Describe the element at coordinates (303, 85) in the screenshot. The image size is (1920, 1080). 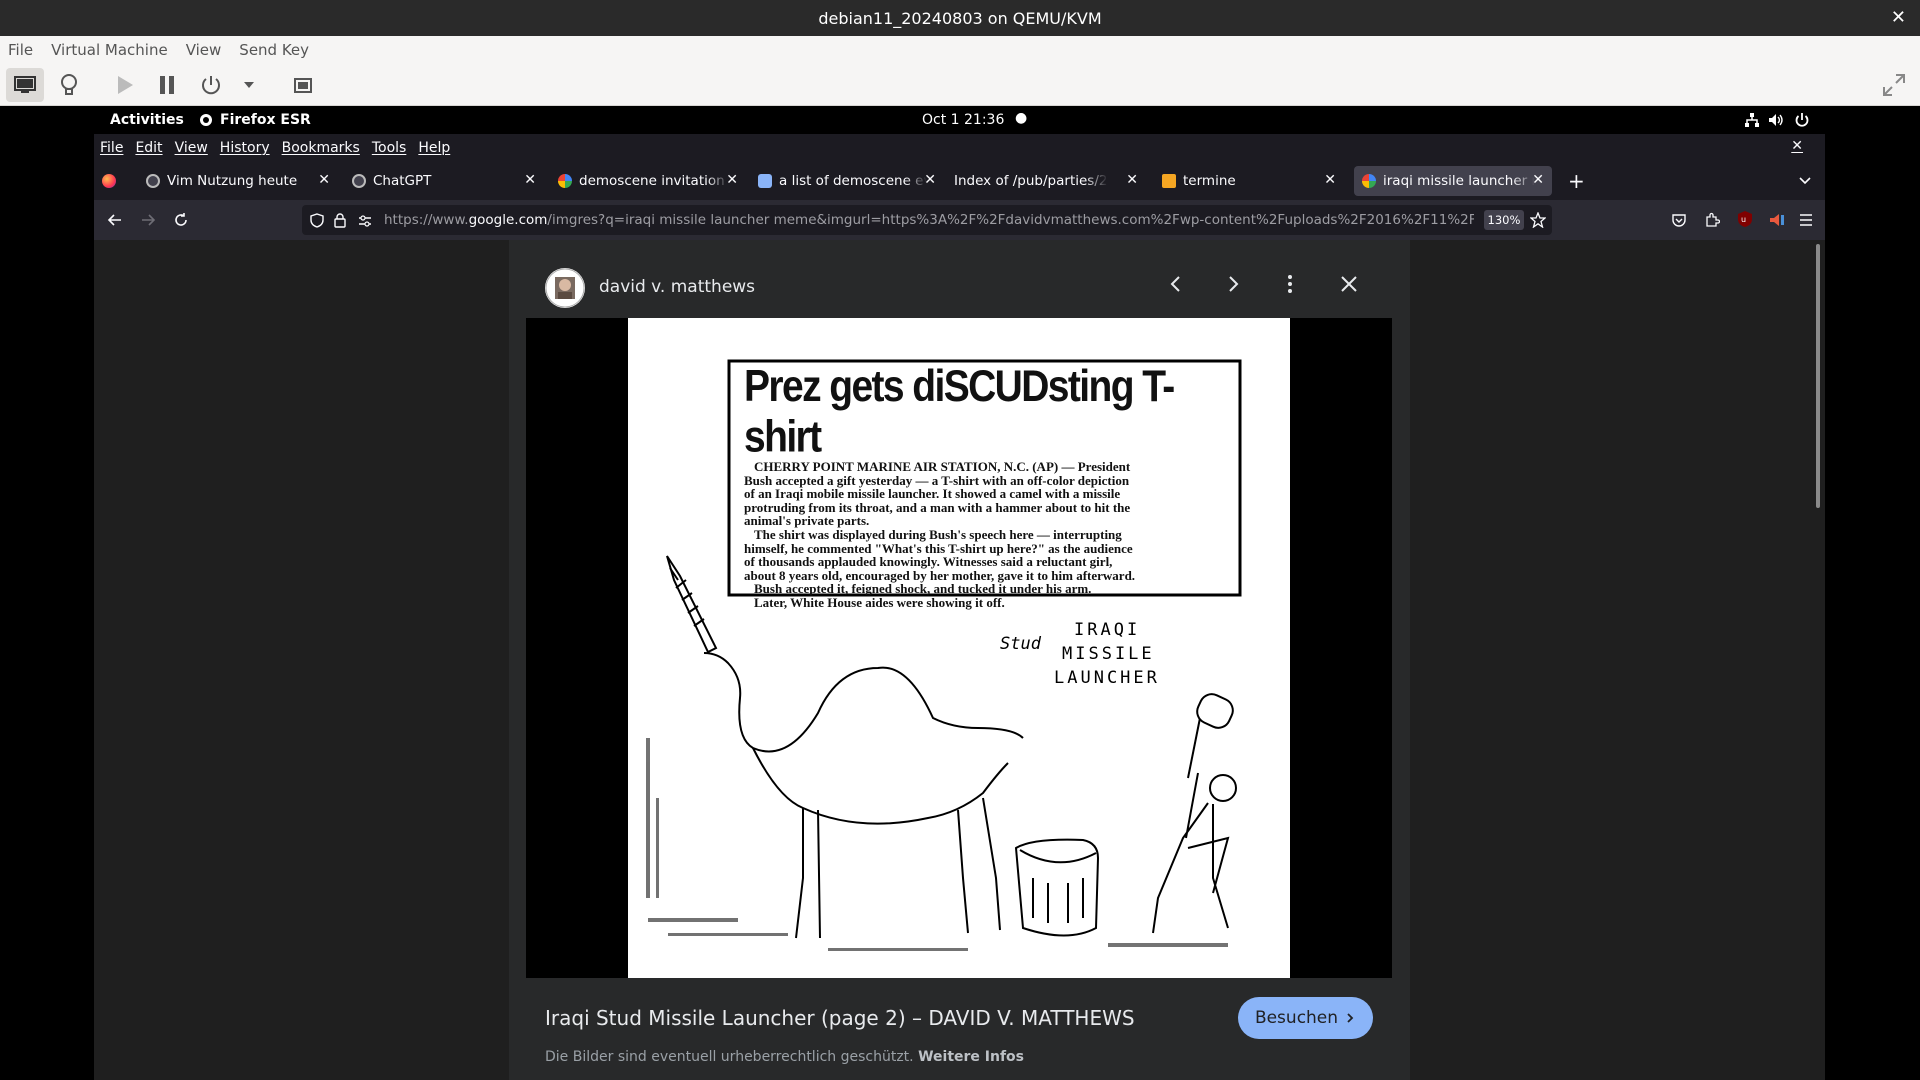
I see `snapshots-button` at that location.